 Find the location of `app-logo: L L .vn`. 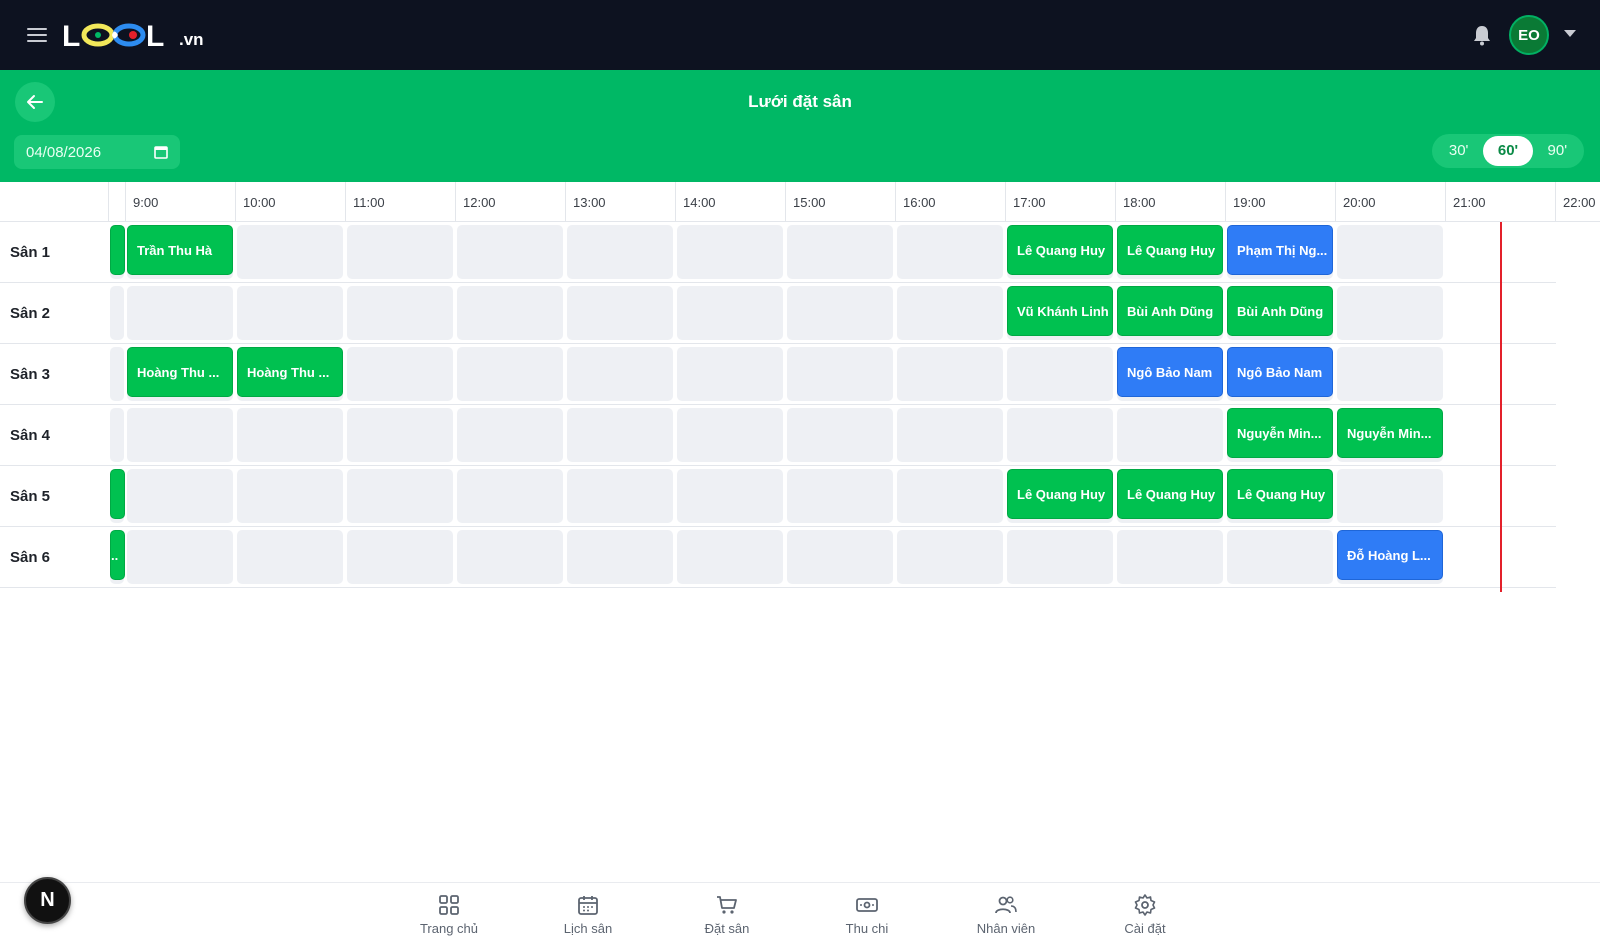

app-logo: L L .vn is located at coordinates (133, 35).